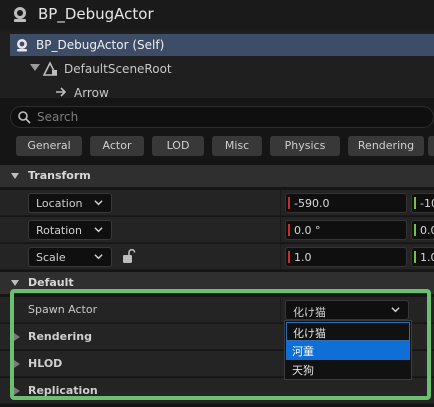 The image size is (434, 407). I want to click on component-self-label: BP_DebugActor (Self), so click(100, 45).